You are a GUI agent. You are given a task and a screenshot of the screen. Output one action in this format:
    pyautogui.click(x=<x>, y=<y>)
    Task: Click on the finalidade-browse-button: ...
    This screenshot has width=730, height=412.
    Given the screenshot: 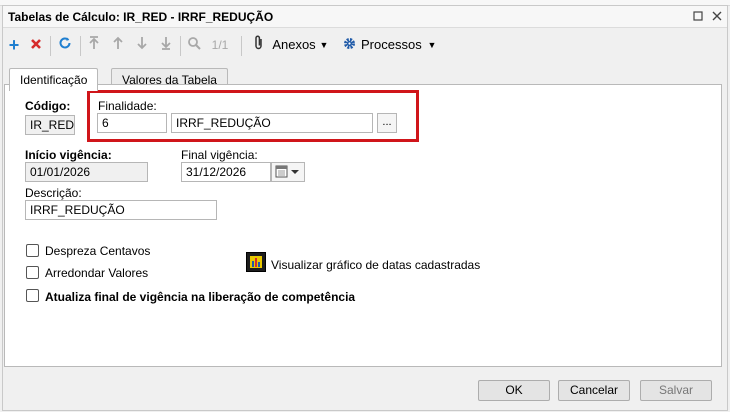 What is the action you would take?
    pyautogui.click(x=387, y=123)
    